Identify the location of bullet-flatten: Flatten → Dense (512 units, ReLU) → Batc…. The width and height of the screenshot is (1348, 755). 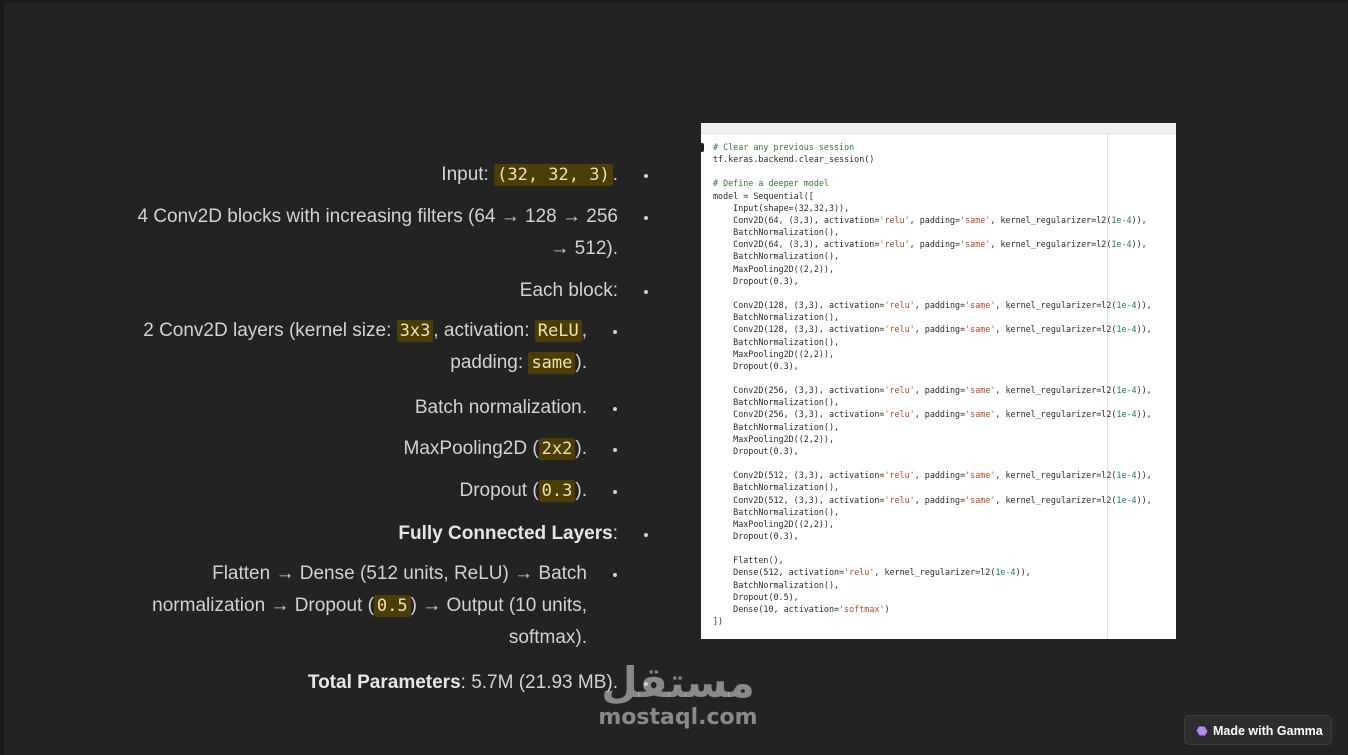
(369, 606).